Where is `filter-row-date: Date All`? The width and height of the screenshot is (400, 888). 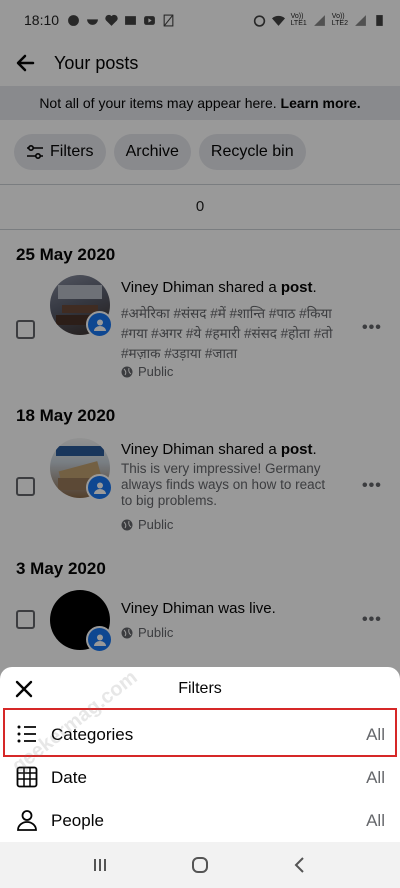
filter-row-date: Date All is located at coordinates (200, 777).